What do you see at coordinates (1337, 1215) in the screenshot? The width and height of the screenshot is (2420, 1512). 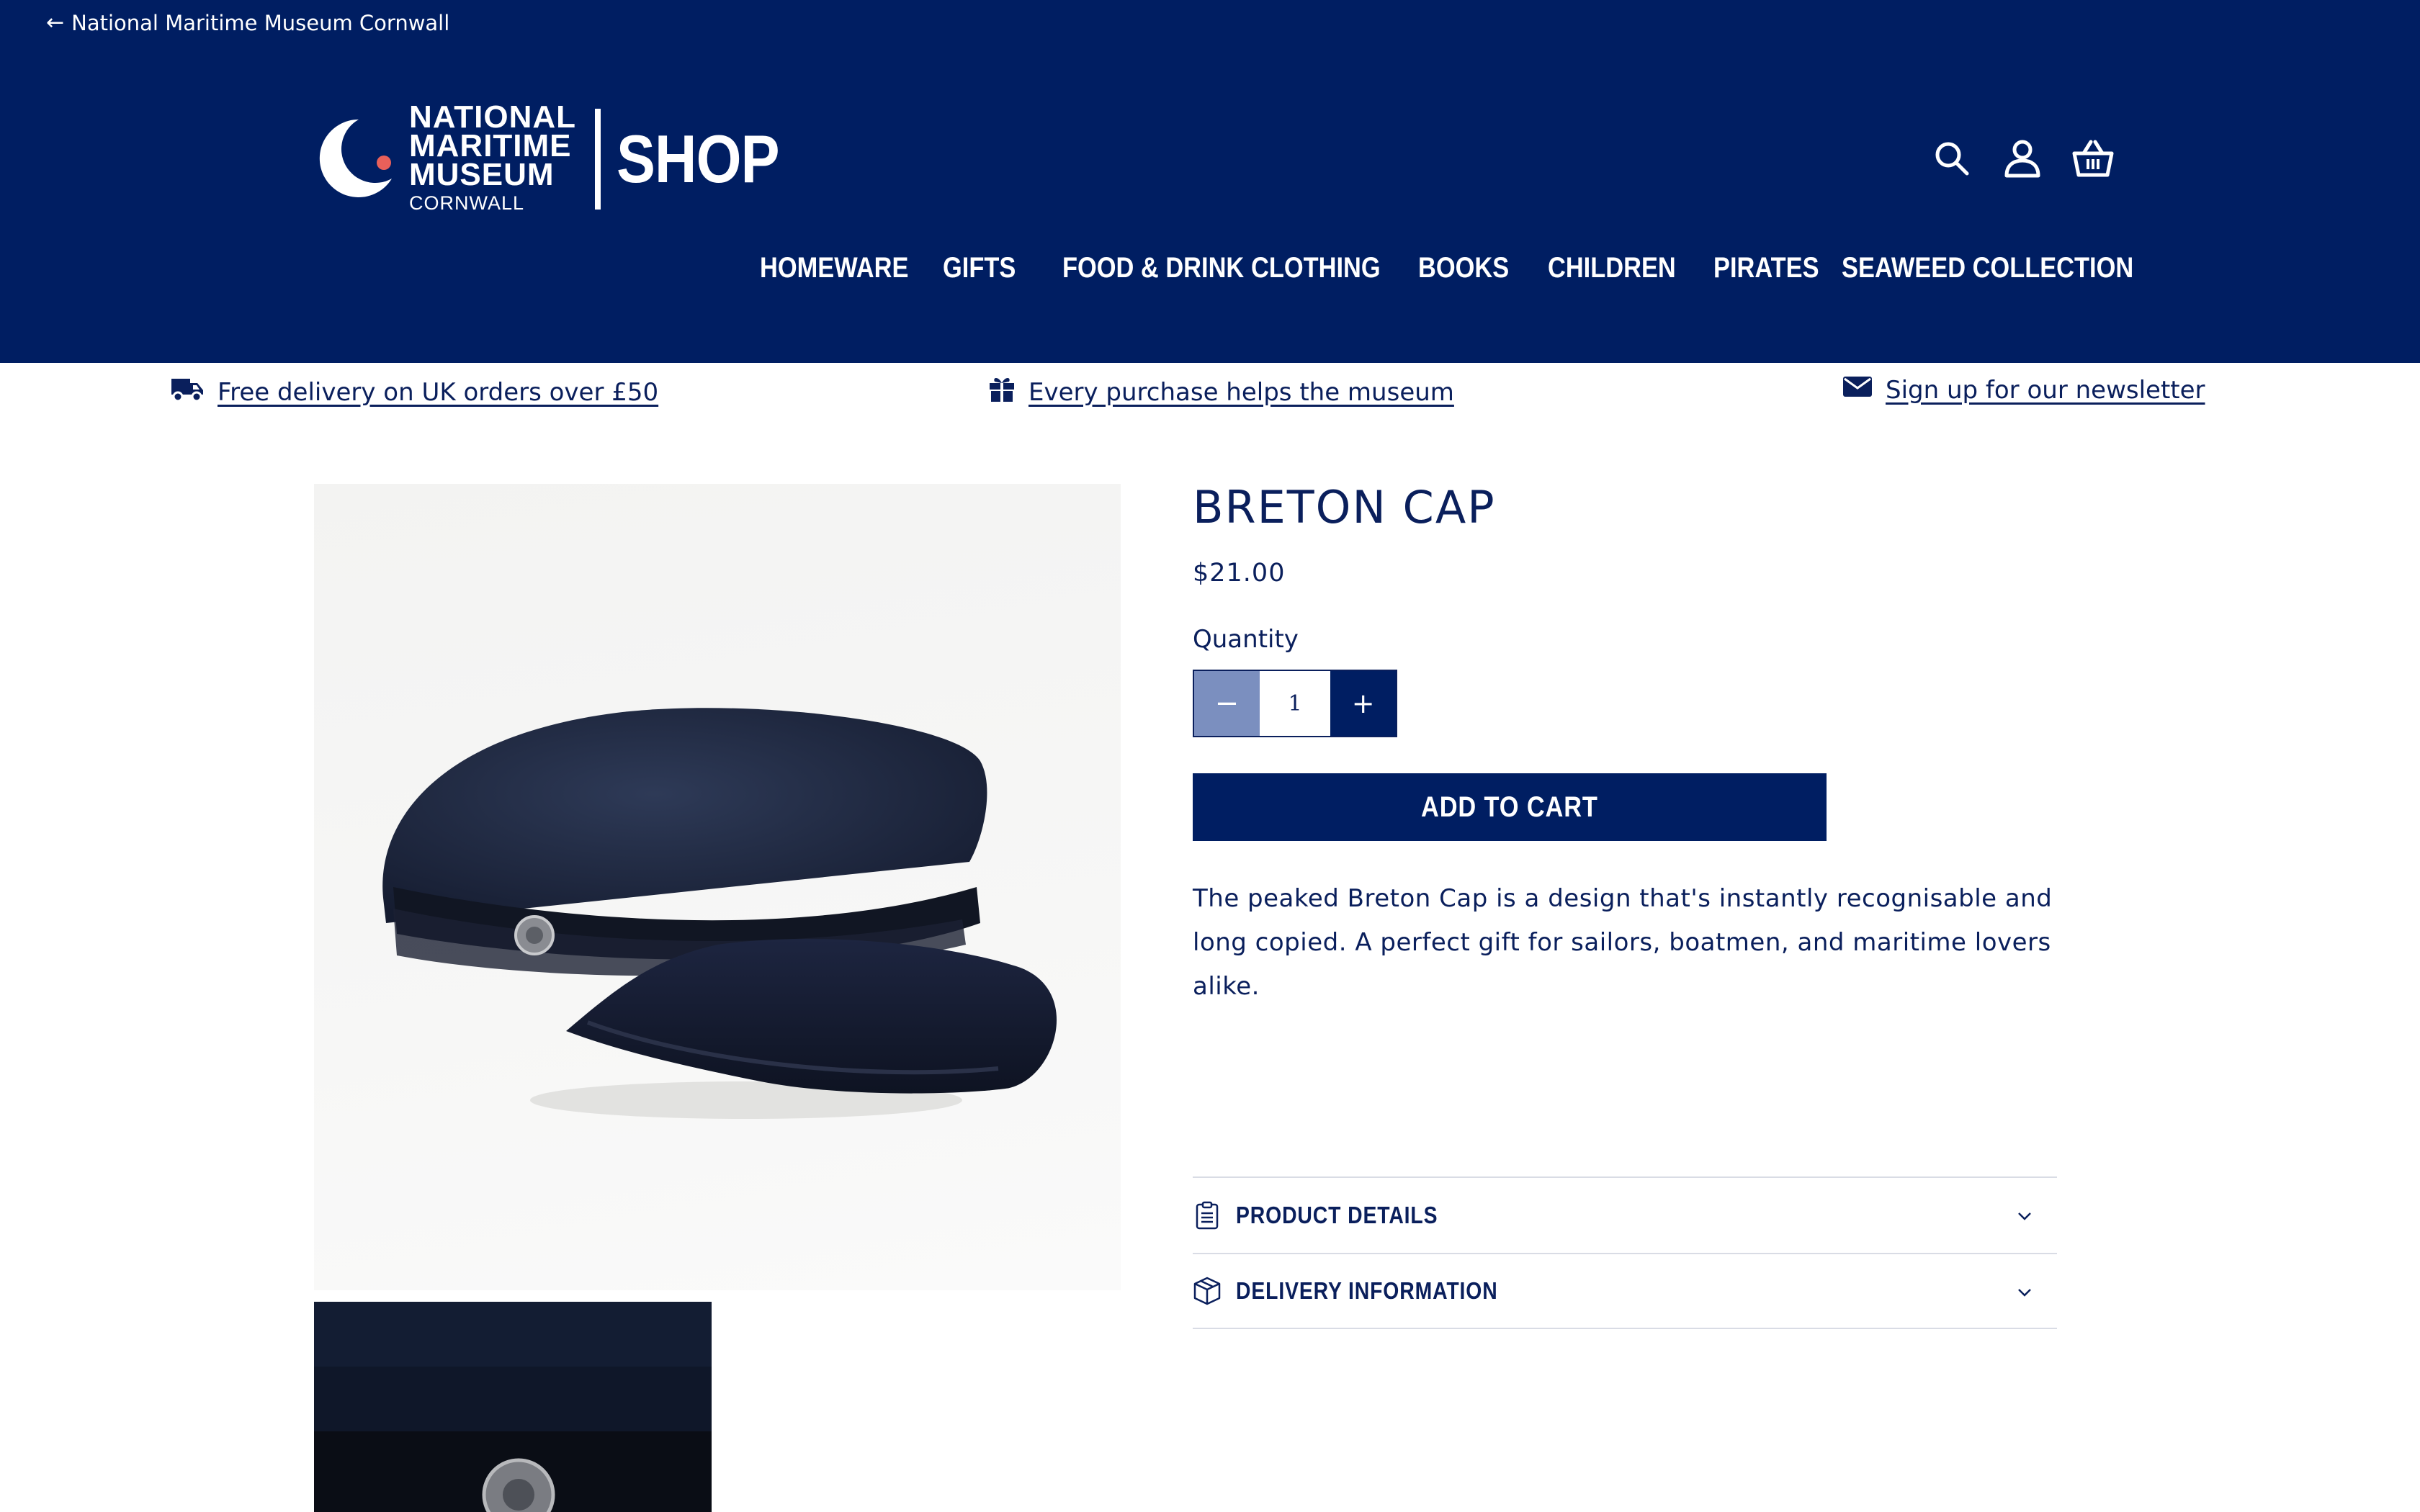 I see `accordion-product-details-label: PRODUCT DETAILS` at bounding box center [1337, 1215].